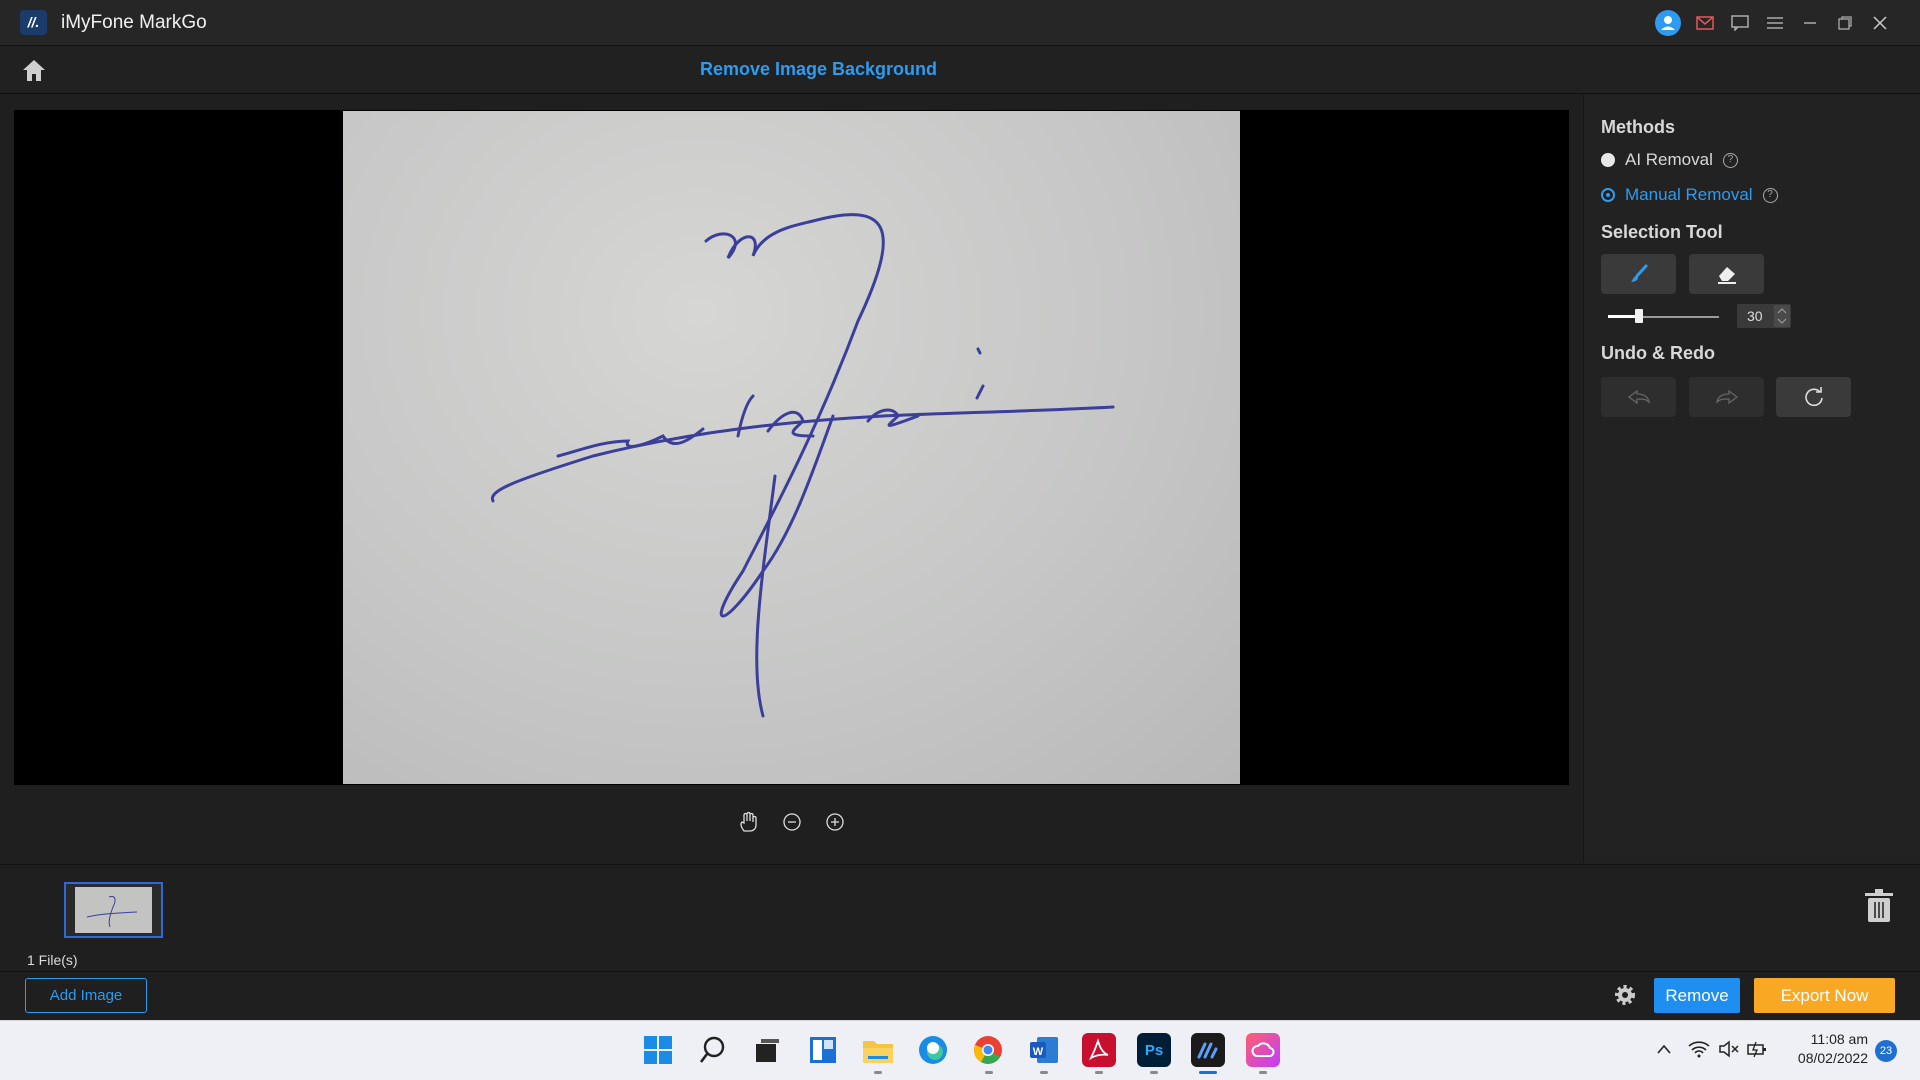 Image resolution: width=1920 pixels, height=1080 pixels. Describe the element at coordinates (1782, 316) in the screenshot. I see `brush-size-stepper` at that location.